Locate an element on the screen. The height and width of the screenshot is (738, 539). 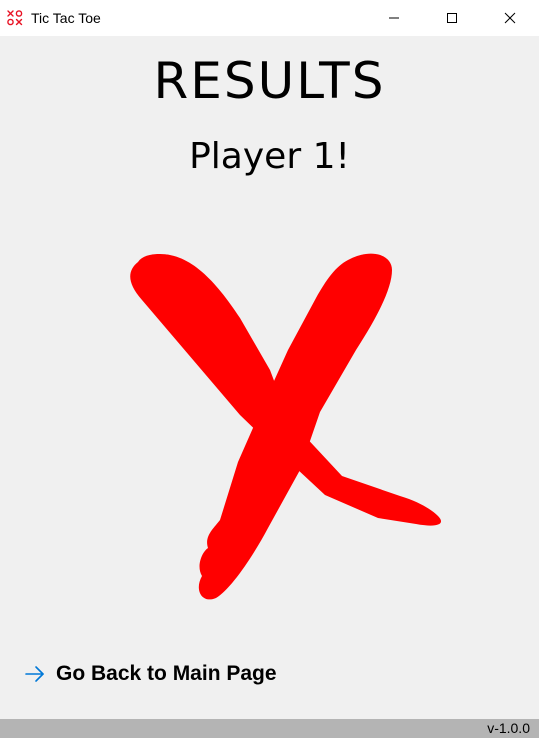
minimize-button is located at coordinates (394, 18).